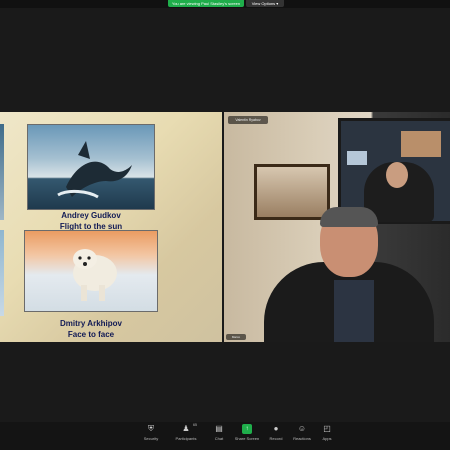 This screenshot has height=450, width=450. What do you see at coordinates (248, 120) in the screenshot?
I see `top-participant-name: Valentin Ryabov` at bounding box center [248, 120].